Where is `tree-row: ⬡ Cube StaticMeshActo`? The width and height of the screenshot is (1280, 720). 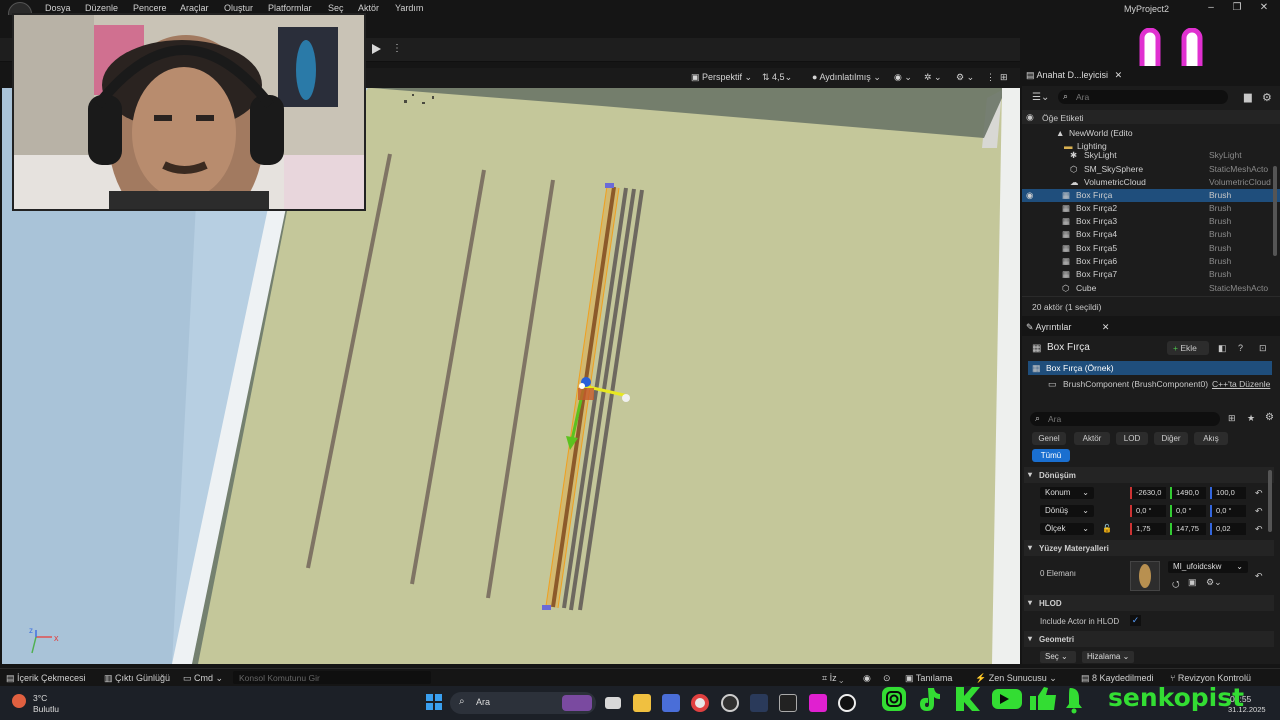 tree-row: ⬡ Cube StaticMeshActo is located at coordinates (1151, 288).